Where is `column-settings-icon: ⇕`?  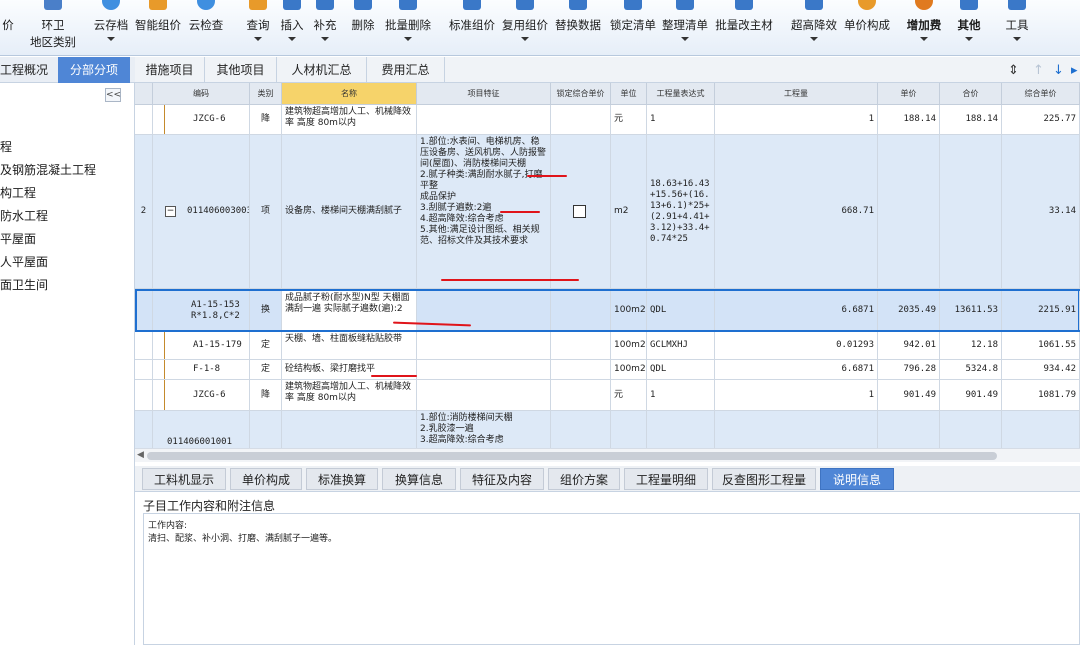 column-settings-icon: ⇕ is located at coordinates (1013, 70).